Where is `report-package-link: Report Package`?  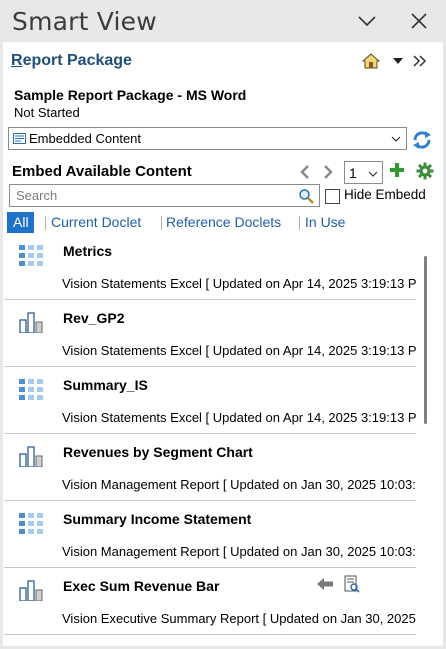
report-package-link: Report Package is located at coordinates (71, 61).